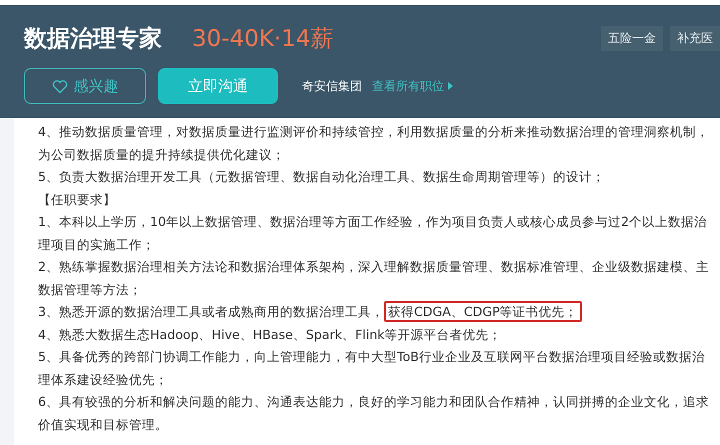 This screenshot has width=720, height=445. Describe the element at coordinates (211, 311) in the screenshot. I see `requirement-text: 3、熟悉开源的数据治理工具或者成熟商用的数据治理工具，` at that location.